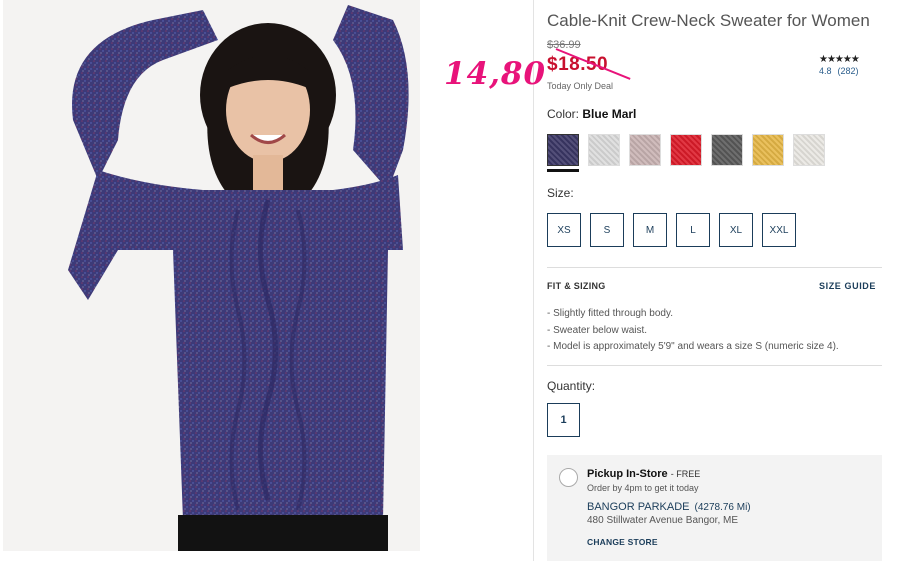  I want to click on pickup-title: Pickup In-Store - FREE, so click(643, 474).